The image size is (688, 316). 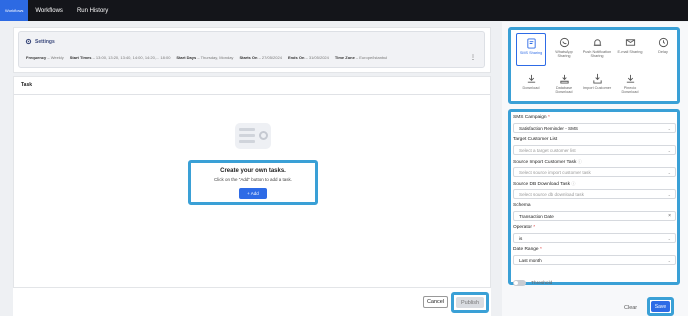 What do you see at coordinates (253, 136) in the screenshot?
I see `empty-tasks-illustration-icon` at bounding box center [253, 136].